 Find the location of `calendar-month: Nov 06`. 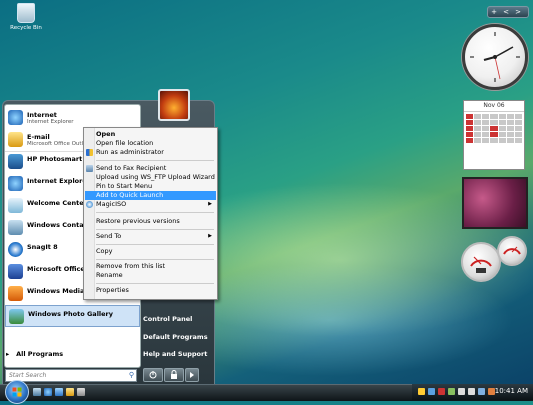

calendar-month: Nov 06 is located at coordinates (494, 106).